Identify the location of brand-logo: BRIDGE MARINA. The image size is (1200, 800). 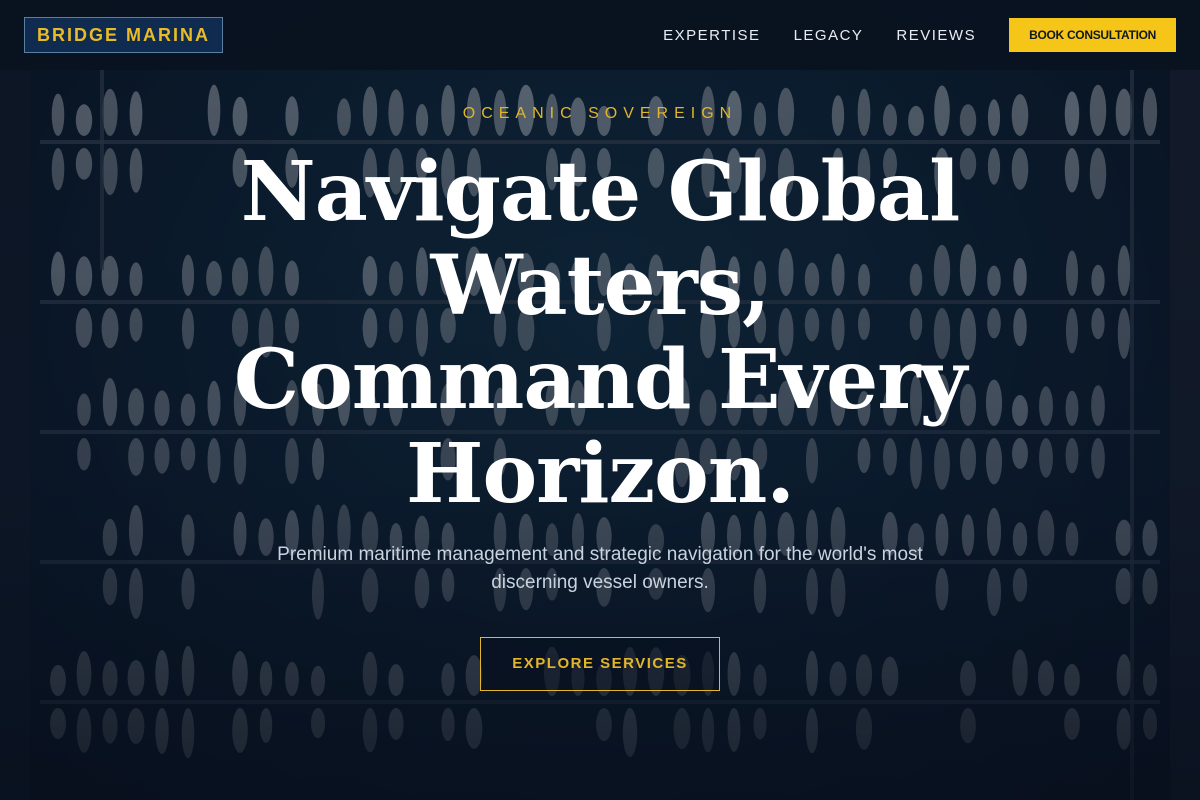
(123, 35).